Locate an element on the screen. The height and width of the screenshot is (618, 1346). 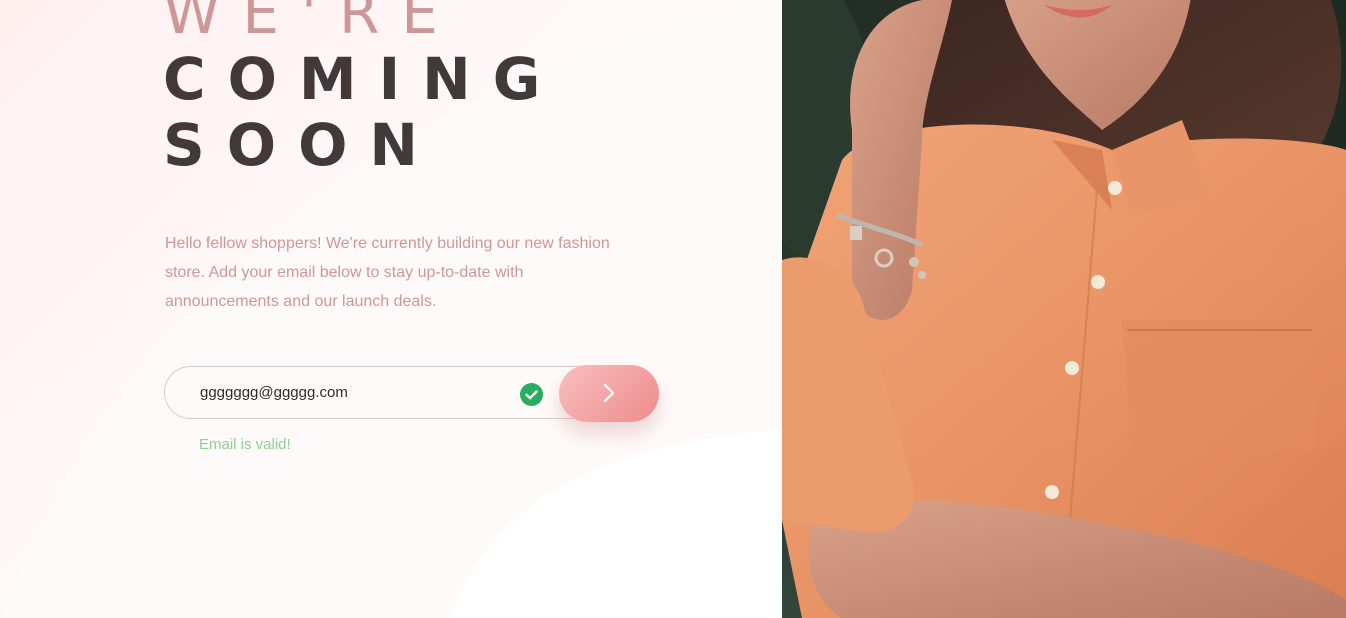
check-circle-icon is located at coordinates (531, 394).